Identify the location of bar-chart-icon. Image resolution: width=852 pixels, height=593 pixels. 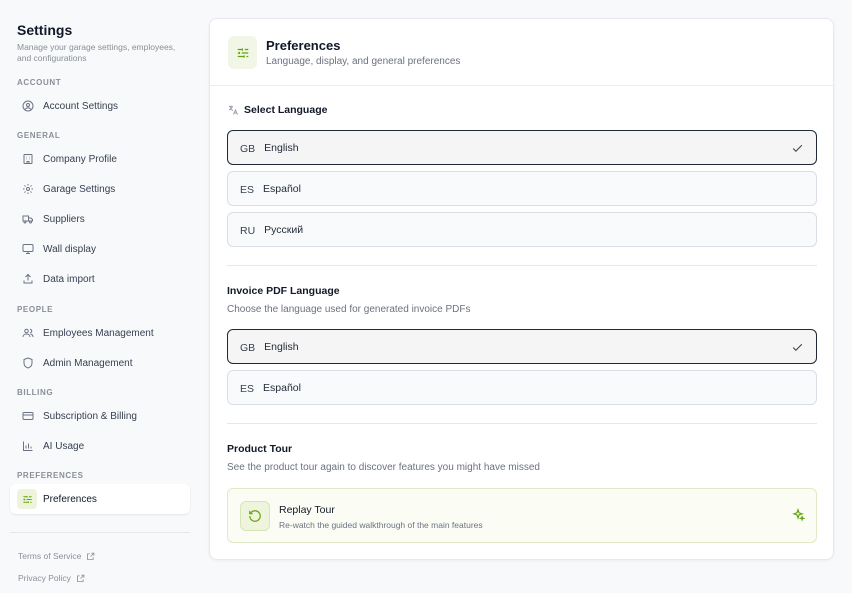
(27, 446).